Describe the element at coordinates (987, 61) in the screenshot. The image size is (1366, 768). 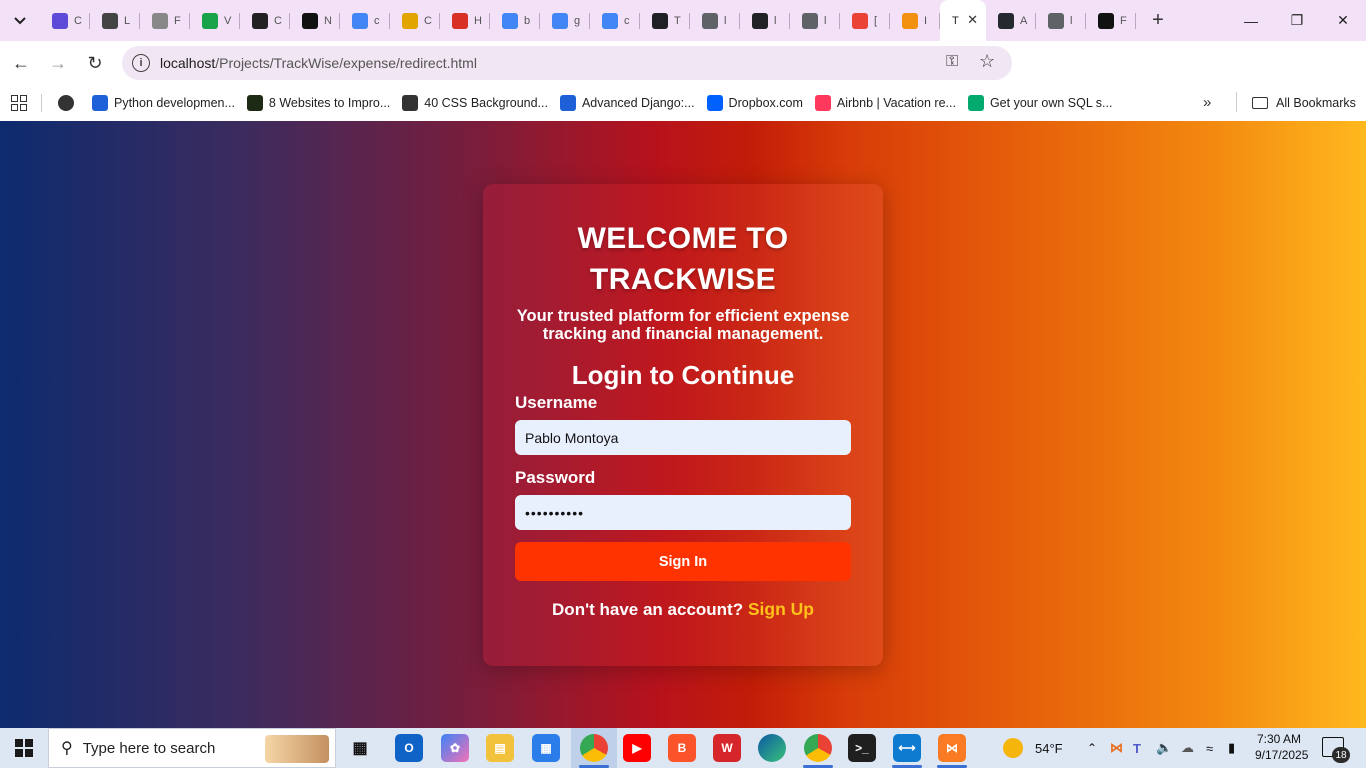
I see `bookmark-star-icon: ☆` at that location.